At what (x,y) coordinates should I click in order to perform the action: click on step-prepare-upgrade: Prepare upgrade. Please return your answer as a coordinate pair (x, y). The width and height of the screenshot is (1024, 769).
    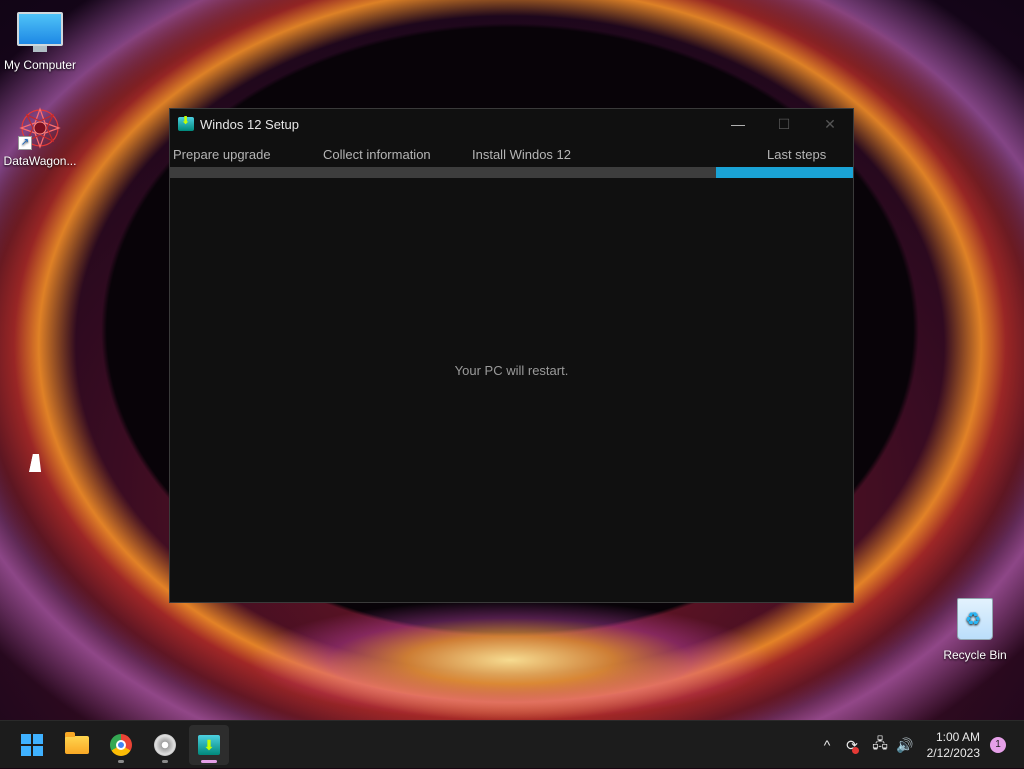
    Looking at the image, I should click on (222, 154).